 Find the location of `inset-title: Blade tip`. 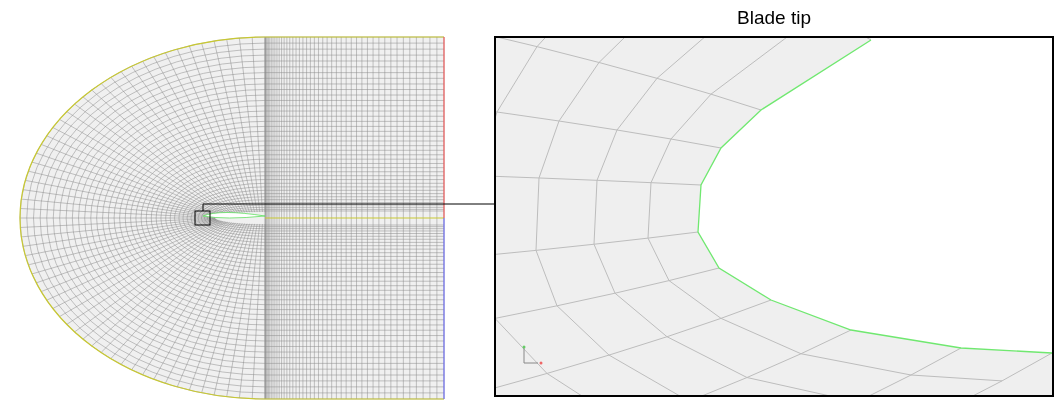

inset-title: Blade tip is located at coordinates (774, 18).